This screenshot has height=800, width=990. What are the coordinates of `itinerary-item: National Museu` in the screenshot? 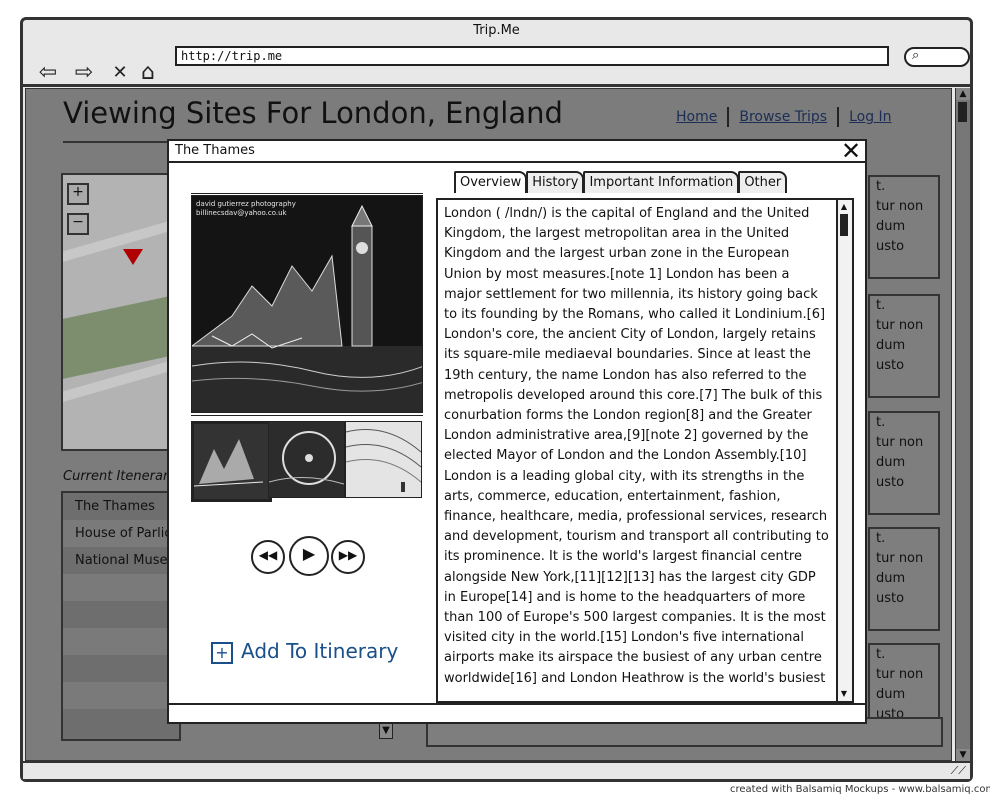 It's located at (121, 560).